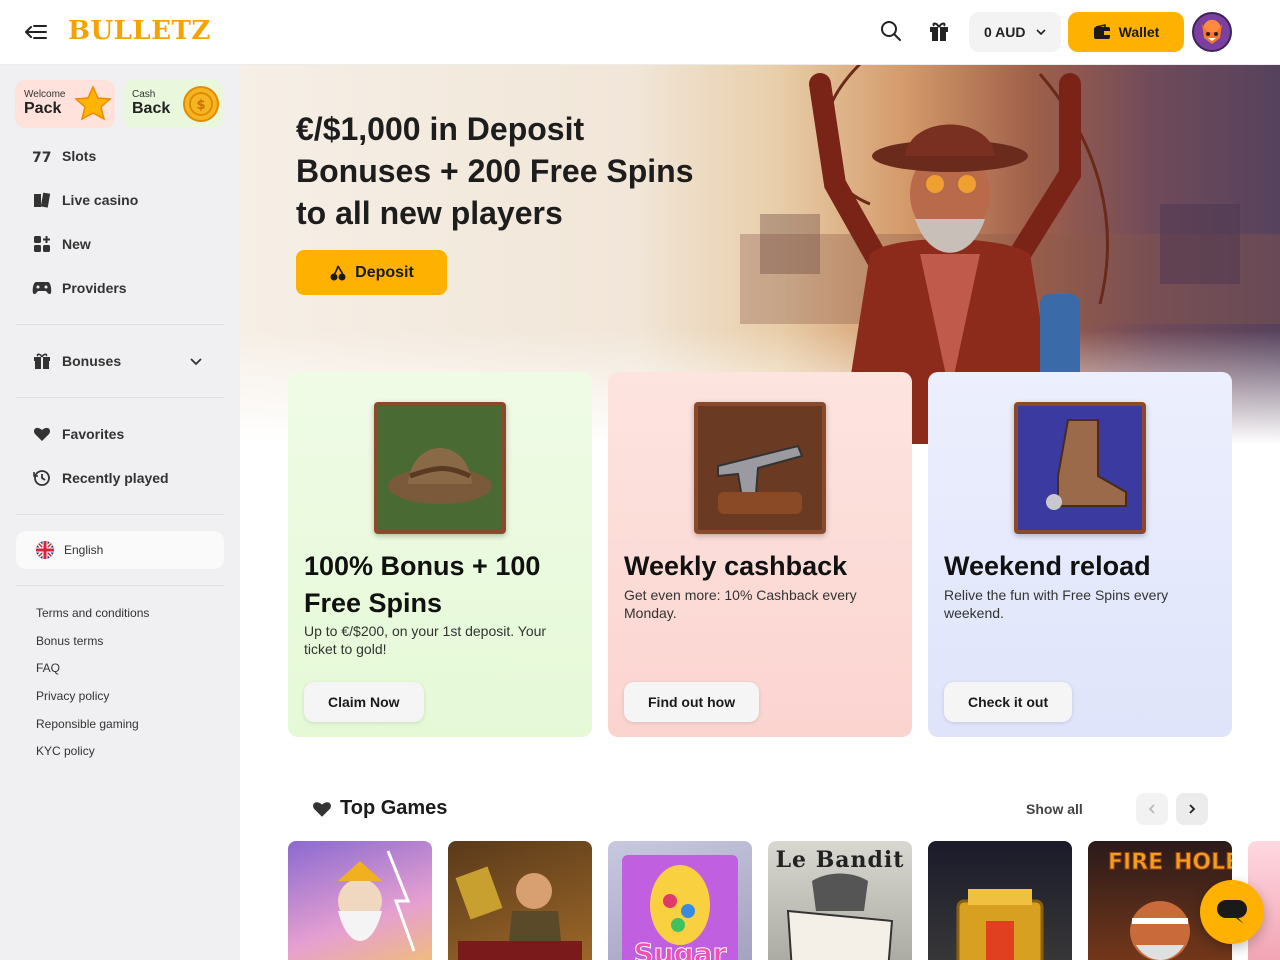 Image resolution: width=1280 pixels, height=960 pixels. I want to click on sidebar-item-label: Bonuses, so click(92, 361).